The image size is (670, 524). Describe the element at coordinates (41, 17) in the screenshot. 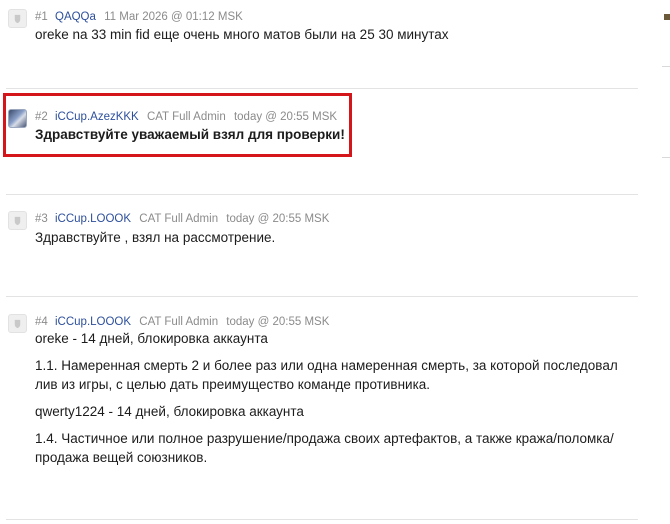

I see `post-number: #1` at that location.